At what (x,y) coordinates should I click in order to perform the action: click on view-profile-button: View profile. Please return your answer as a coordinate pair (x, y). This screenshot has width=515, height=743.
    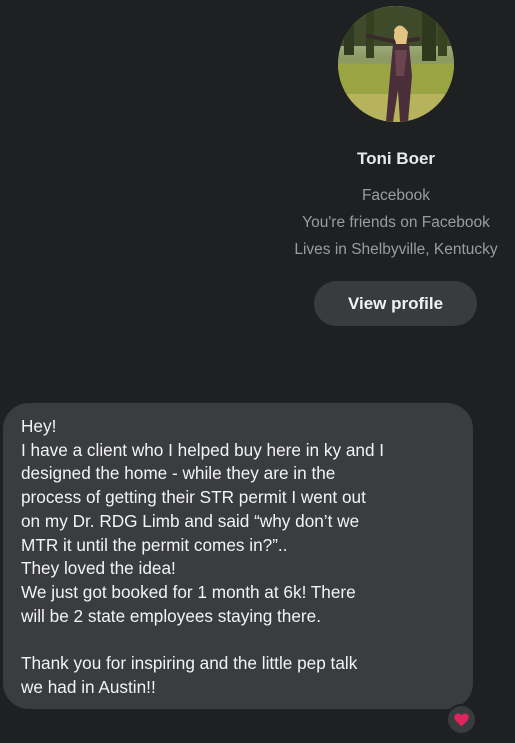
    Looking at the image, I should click on (395, 303).